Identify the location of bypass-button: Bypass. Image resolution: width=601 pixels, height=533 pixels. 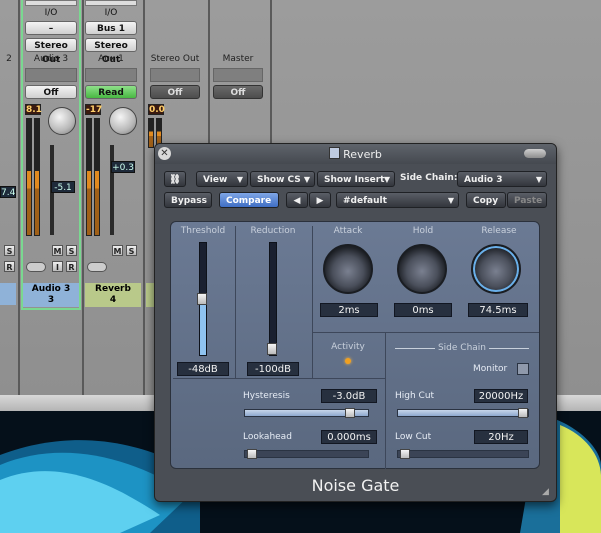
(188, 200).